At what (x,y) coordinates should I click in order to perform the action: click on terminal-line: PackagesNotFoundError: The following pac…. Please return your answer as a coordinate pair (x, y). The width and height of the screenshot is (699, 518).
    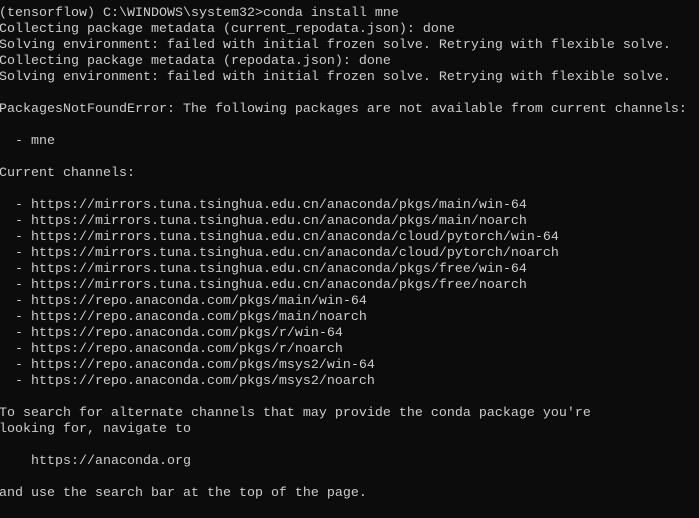
    Looking at the image, I should click on (343, 109).